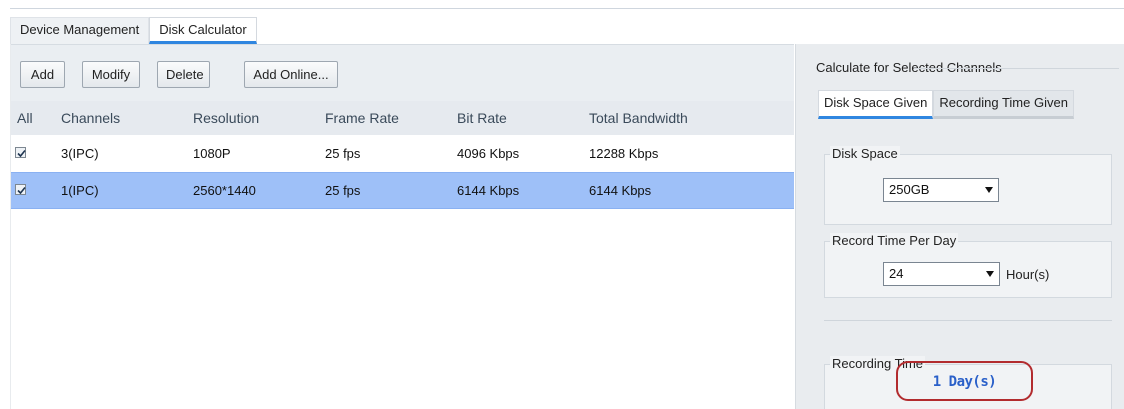  Describe the element at coordinates (876, 104) in the screenshot. I see `tab-disk-space-given: Disk Space Given` at that location.